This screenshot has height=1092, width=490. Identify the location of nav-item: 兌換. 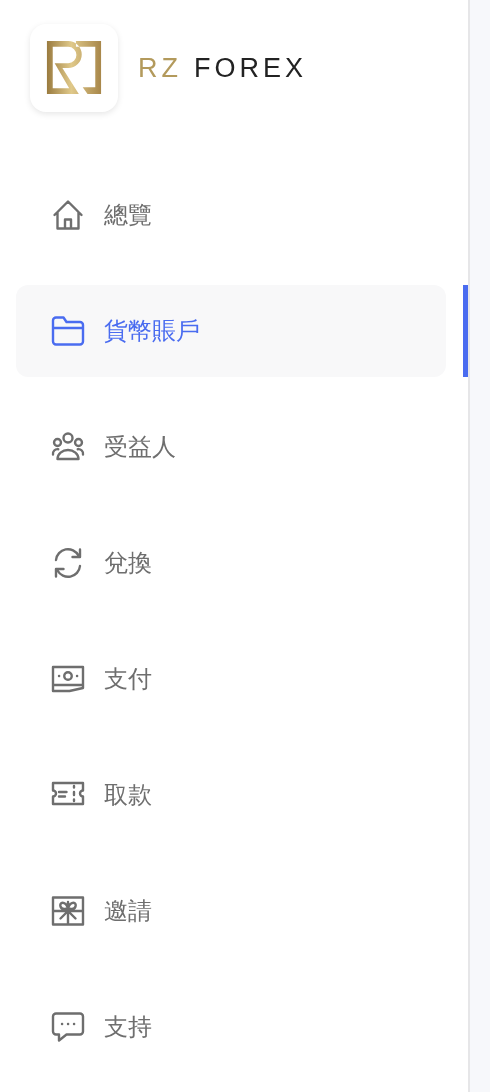
(231, 563).